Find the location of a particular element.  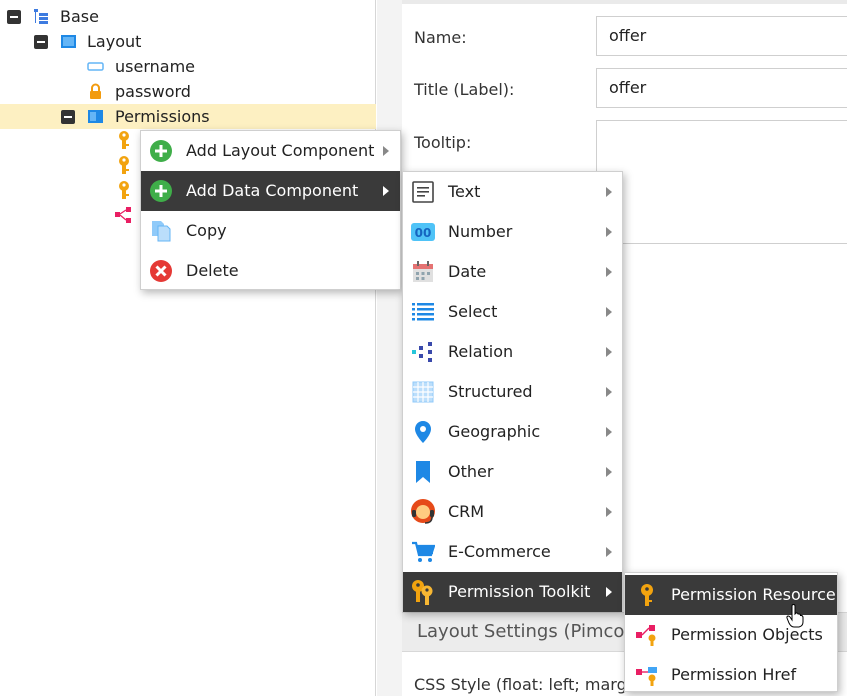

menu-item-copy: Copy is located at coordinates (270, 231).